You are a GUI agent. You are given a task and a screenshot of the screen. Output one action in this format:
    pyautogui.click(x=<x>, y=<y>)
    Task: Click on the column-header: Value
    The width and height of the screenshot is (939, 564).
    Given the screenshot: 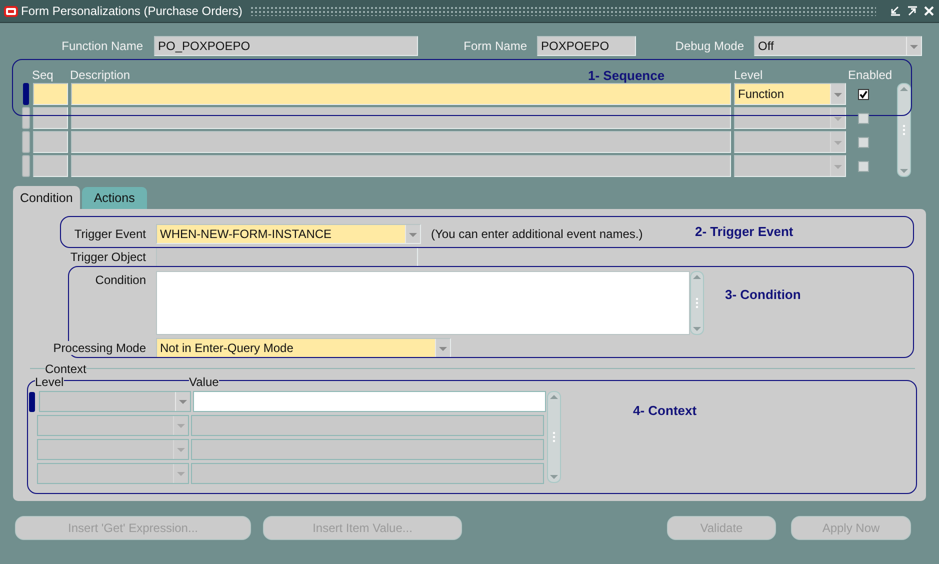 What is the action you would take?
    pyautogui.click(x=204, y=382)
    